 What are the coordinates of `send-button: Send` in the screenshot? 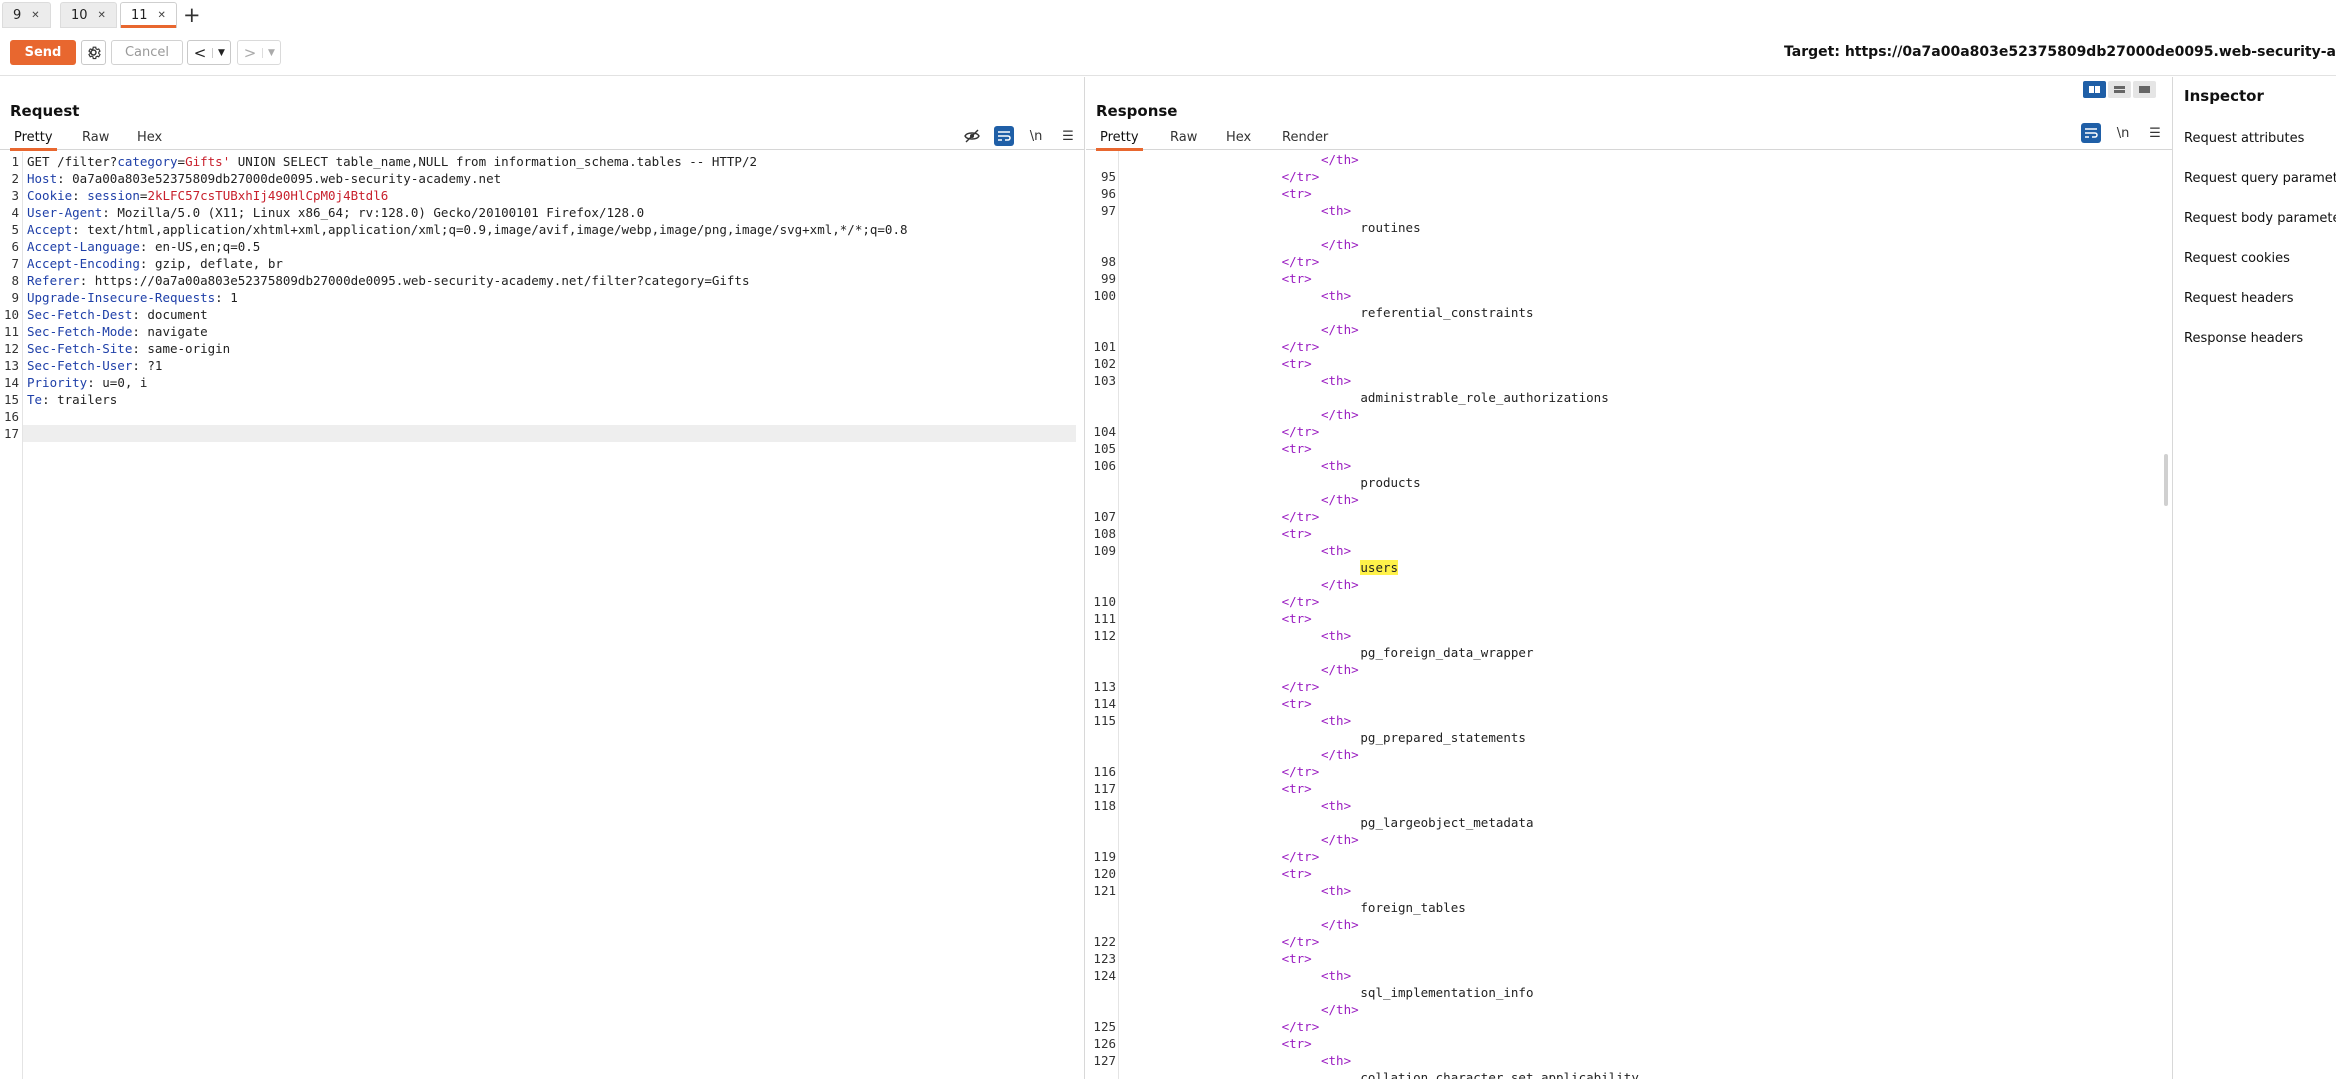 It's located at (43, 52).